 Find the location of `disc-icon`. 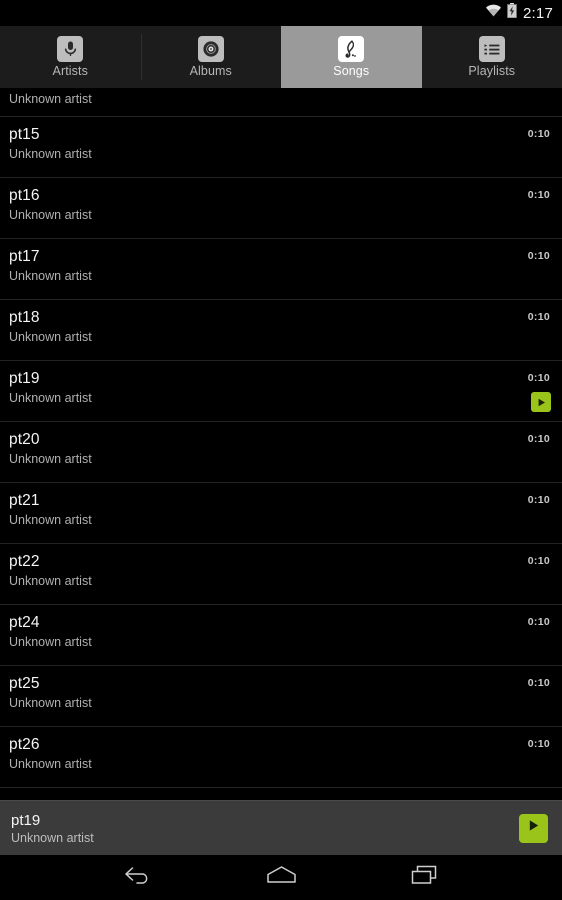

disc-icon is located at coordinates (210, 49).